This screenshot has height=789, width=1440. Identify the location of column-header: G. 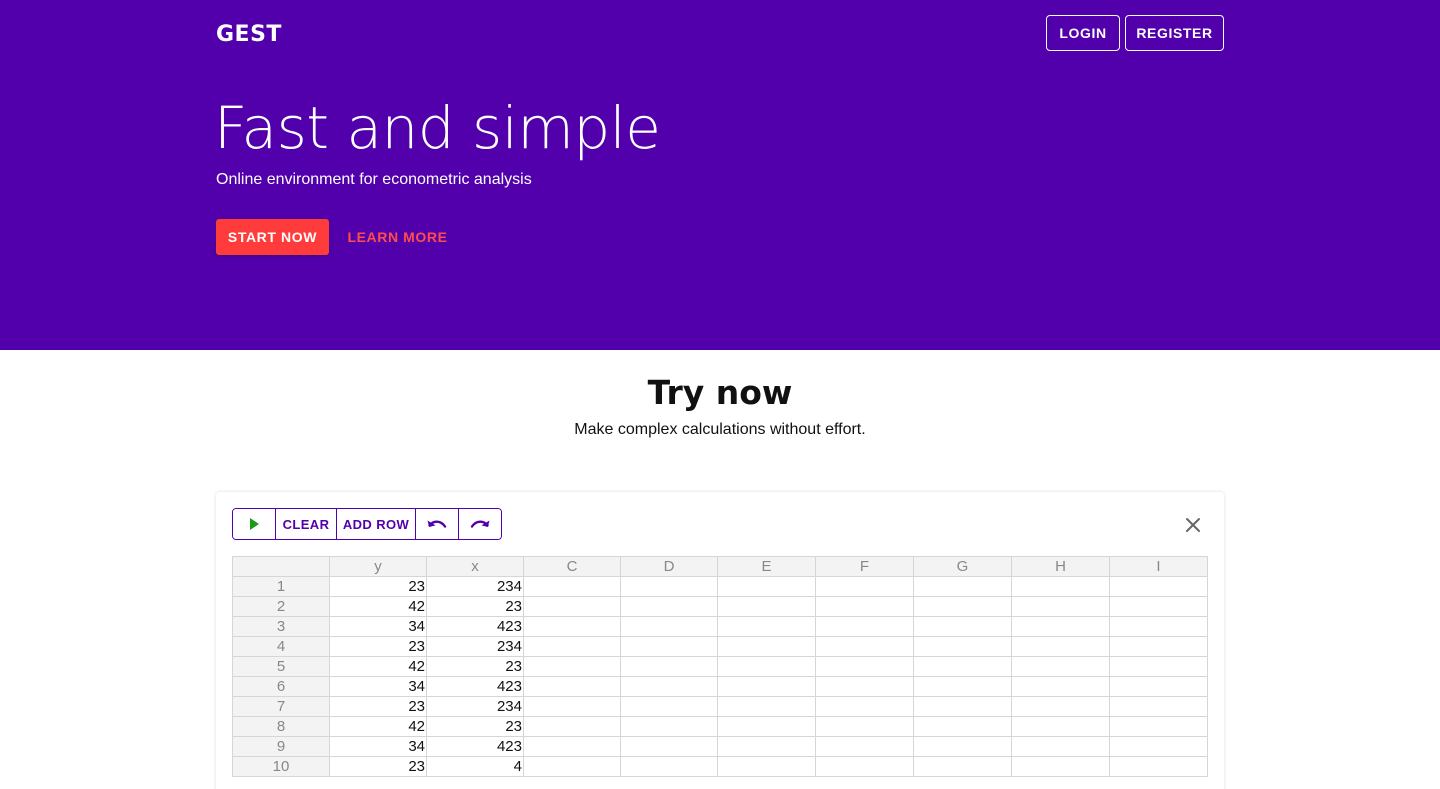
(962, 566).